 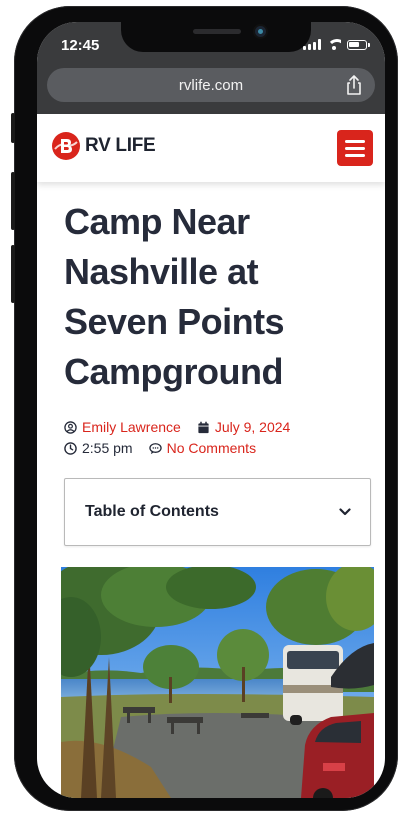 What do you see at coordinates (253, 427) in the screenshot?
I see `date-link: July 9, 2024` at bounding box center [253, 427].